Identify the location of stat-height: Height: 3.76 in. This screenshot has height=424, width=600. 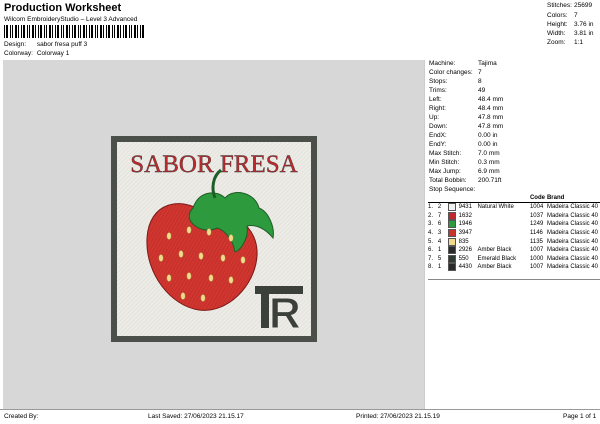
(570, 24).